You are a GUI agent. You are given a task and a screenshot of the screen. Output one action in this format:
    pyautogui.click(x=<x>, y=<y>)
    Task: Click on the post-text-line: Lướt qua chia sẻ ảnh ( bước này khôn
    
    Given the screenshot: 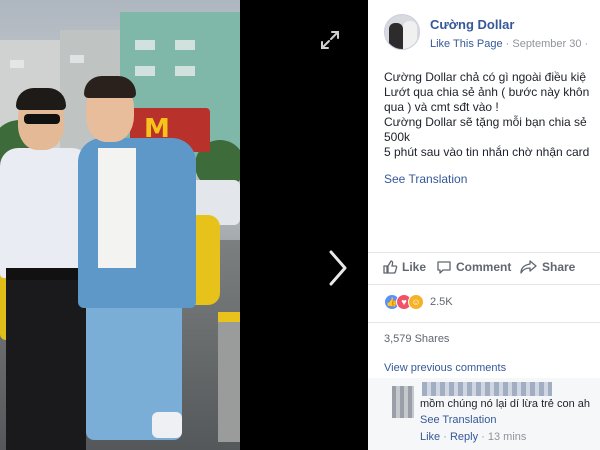 What is the action you would take?
    pyautogui.click(x=487, y=92)
    